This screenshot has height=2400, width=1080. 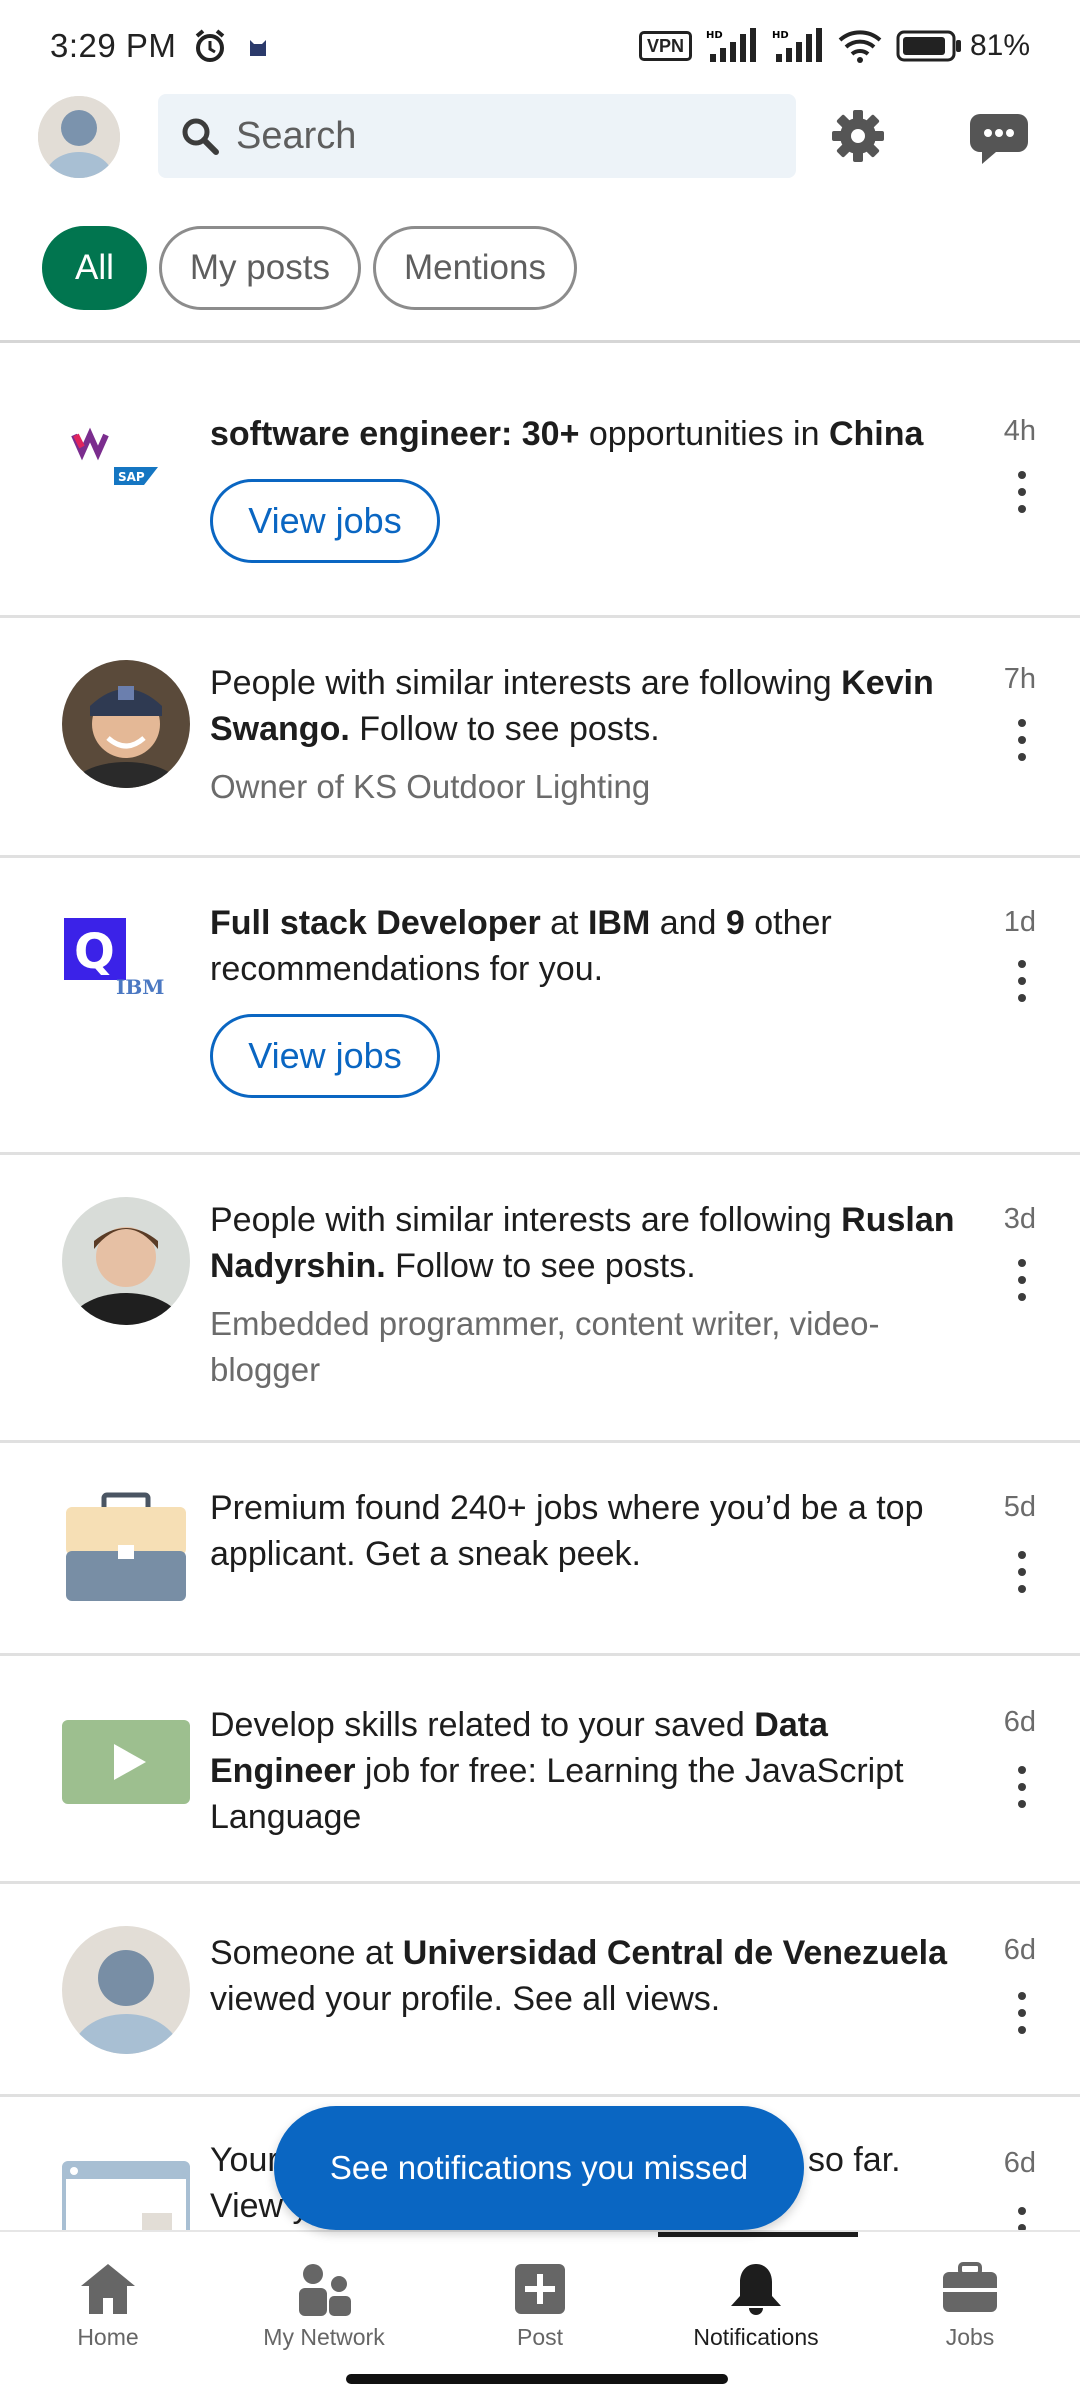 I want to click on search-placeholder: Search, so click(x=296, y=135).